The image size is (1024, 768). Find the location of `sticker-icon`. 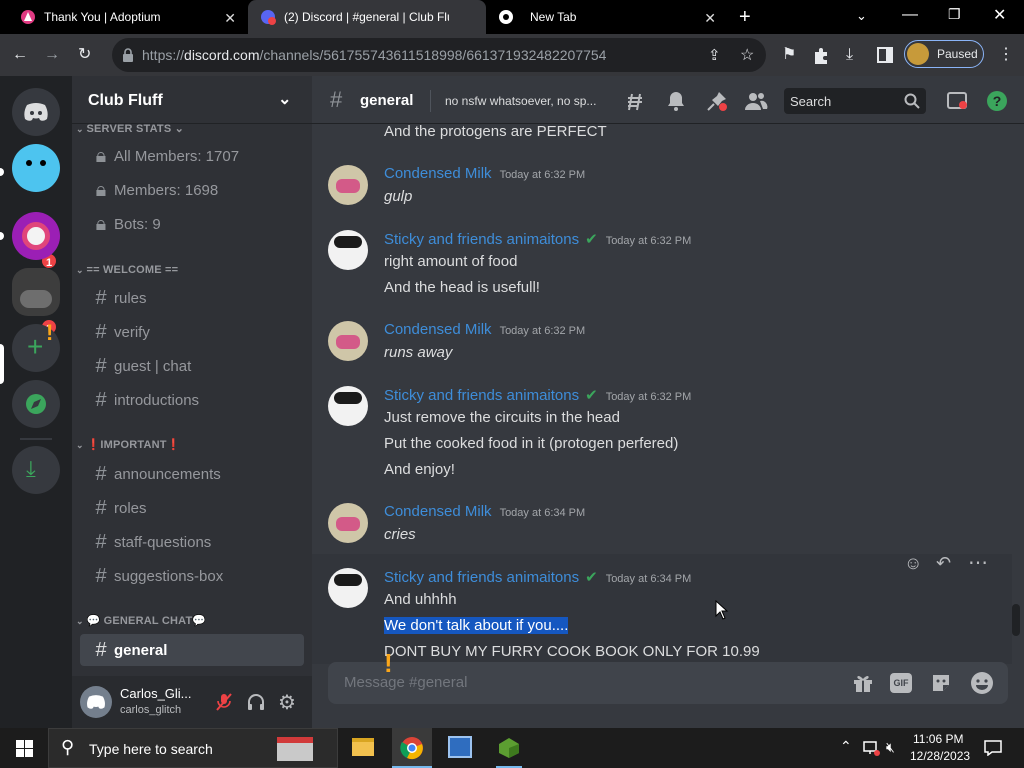

sticker-icon is located at coordinates (941, 683).